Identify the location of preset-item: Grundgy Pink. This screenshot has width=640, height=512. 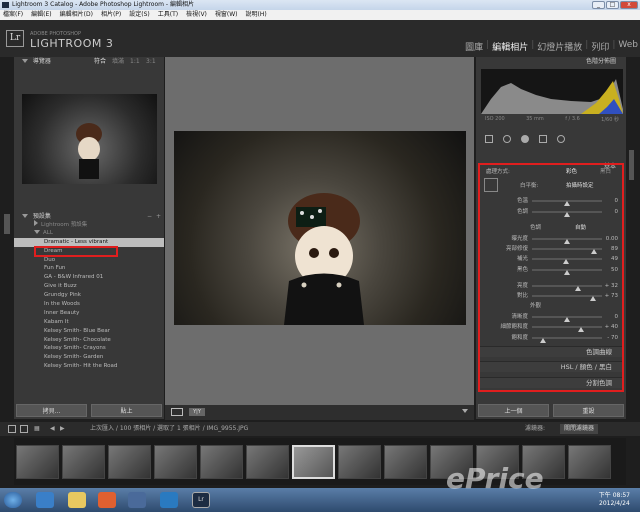
(89, 295).